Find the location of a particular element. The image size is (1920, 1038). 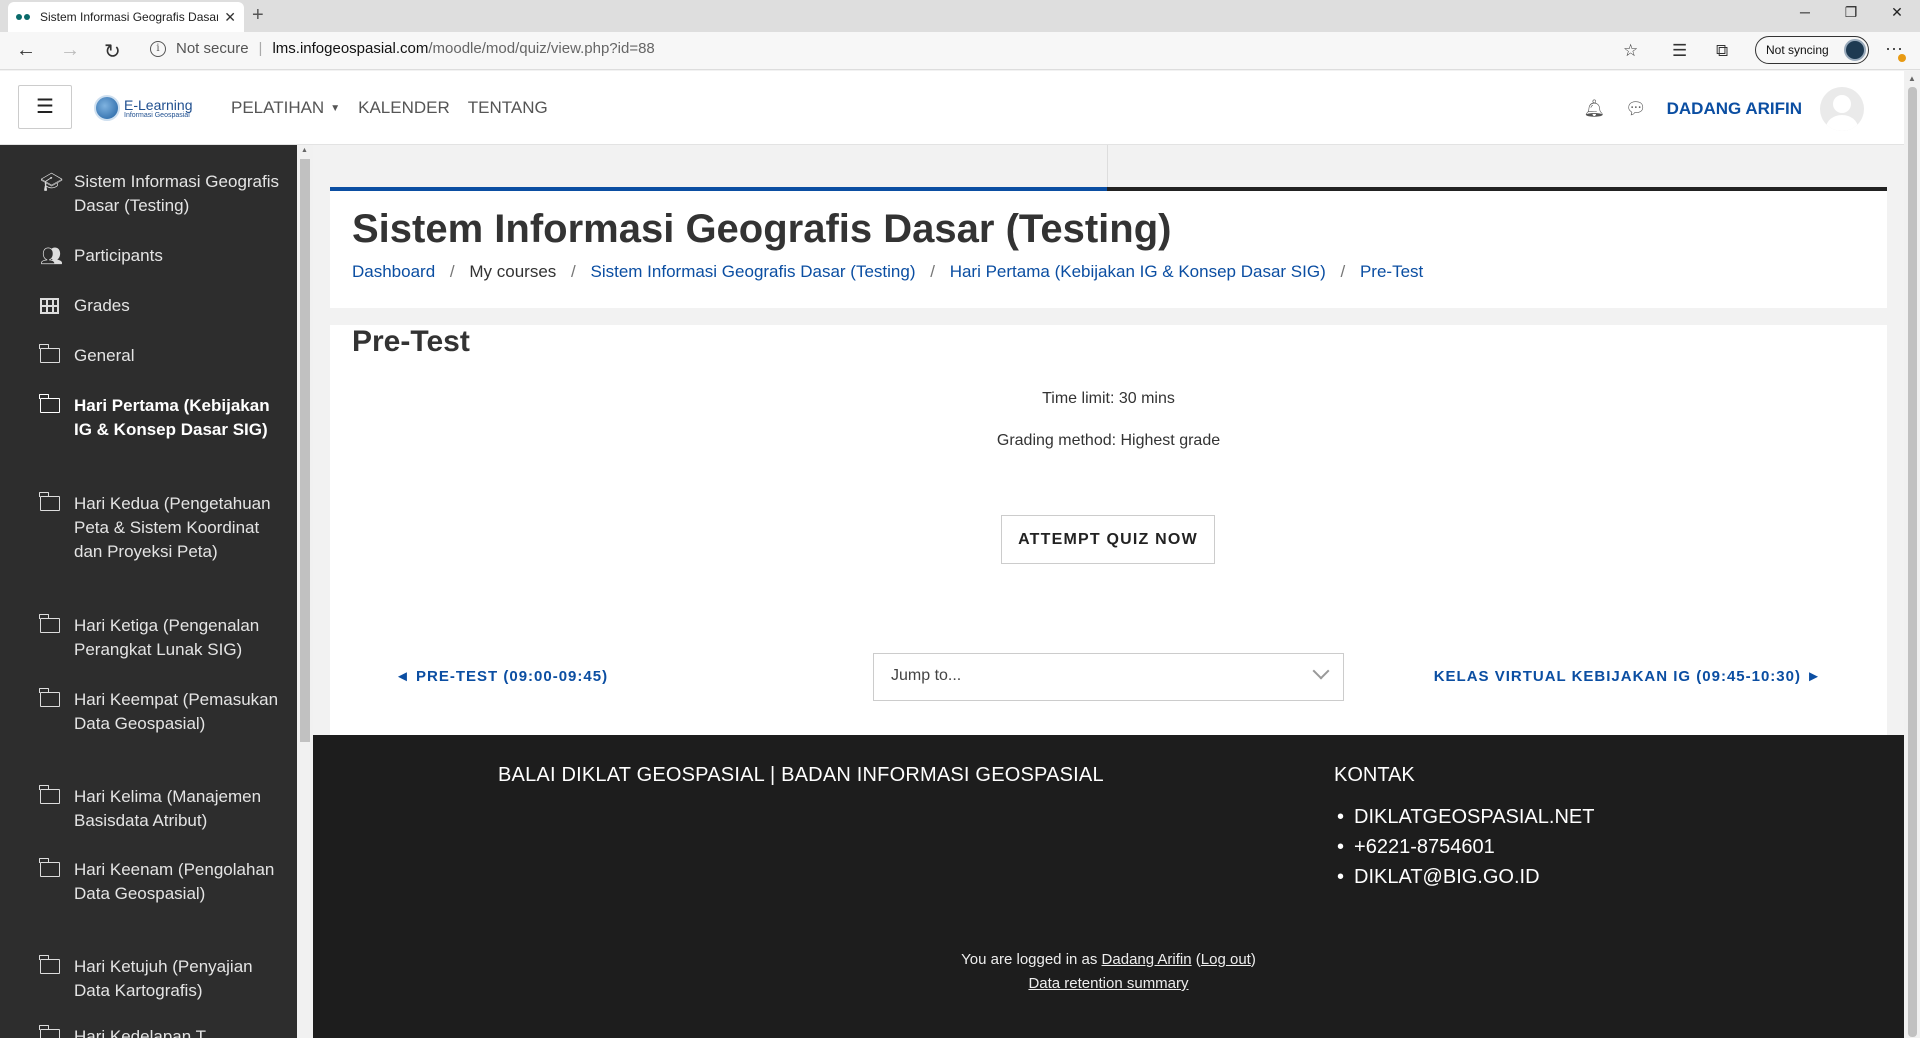

sidebar-scrollbar: ▲ is located at coordinates (305, 591).